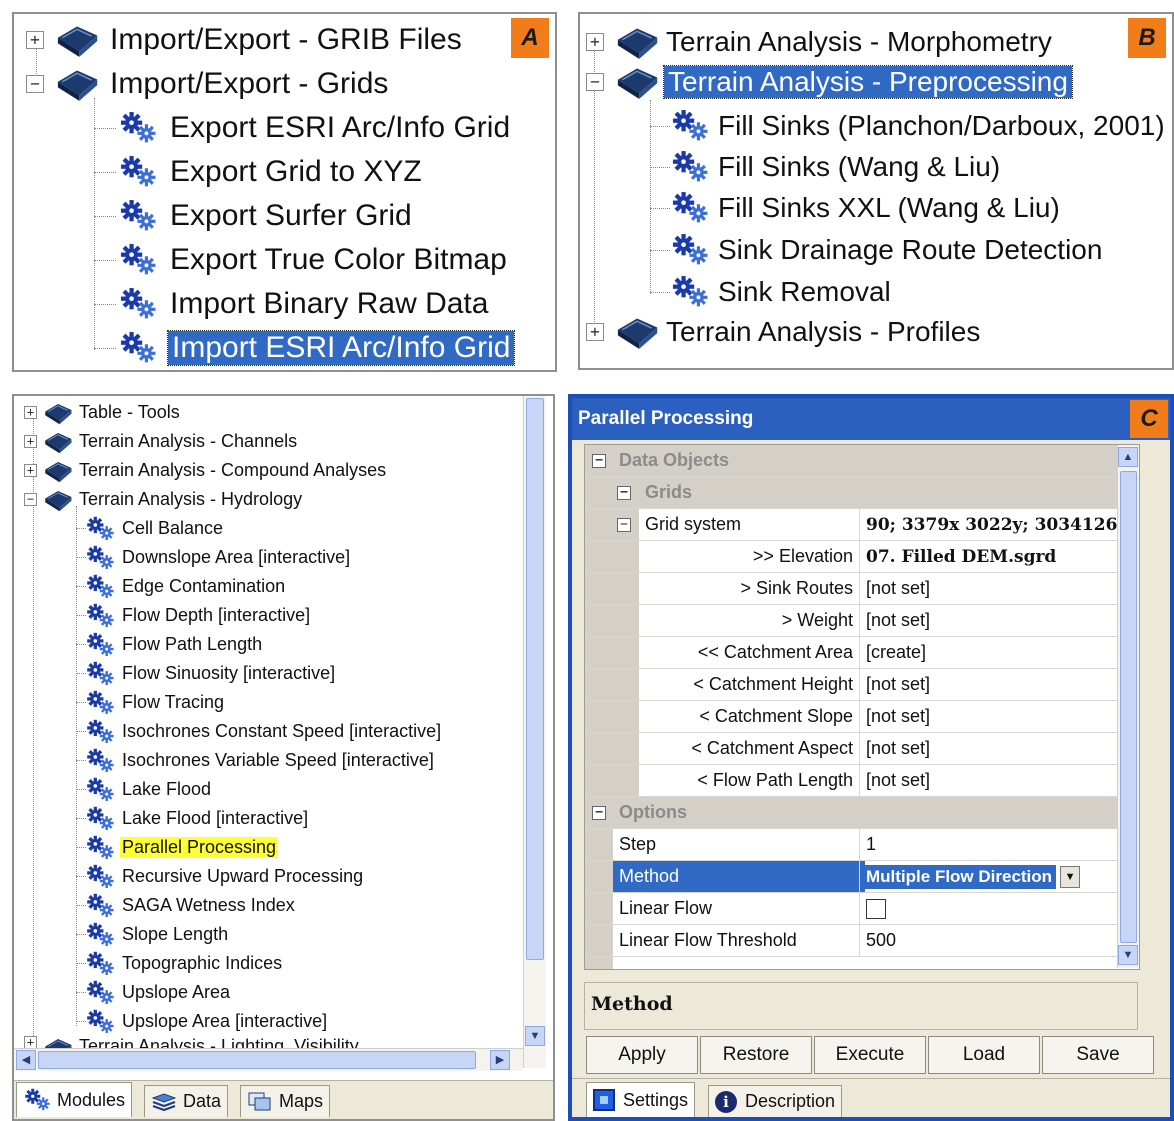 Image resolution: width=1174 pixels, height=1121 pixels. Describe the element at coordinates (500, 1060) in the screenshot. I see `scroll-right-icon: ▶` at that location.